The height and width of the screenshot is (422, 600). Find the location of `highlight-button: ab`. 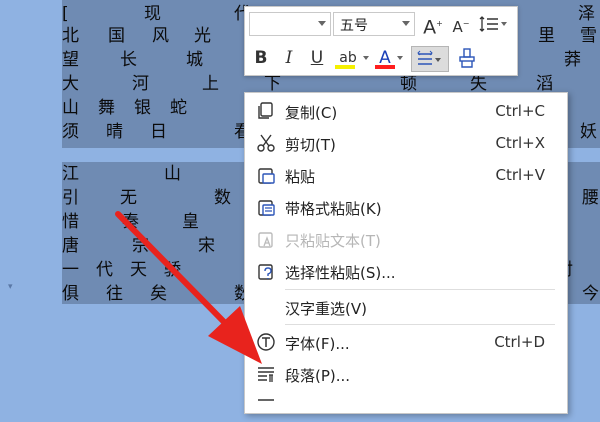

highlight-button: ab is located at coordinates (351, 58).